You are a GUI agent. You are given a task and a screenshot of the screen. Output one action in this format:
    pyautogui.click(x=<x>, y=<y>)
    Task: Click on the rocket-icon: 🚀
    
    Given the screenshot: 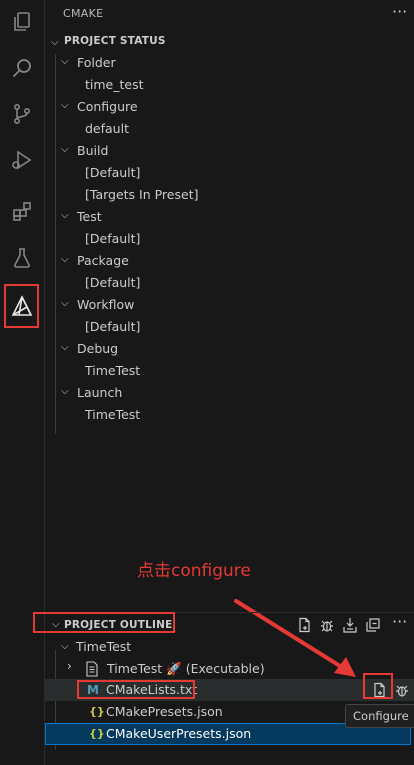 What is the action you would take?
    pyautogui.click(x=174, y=668)
    